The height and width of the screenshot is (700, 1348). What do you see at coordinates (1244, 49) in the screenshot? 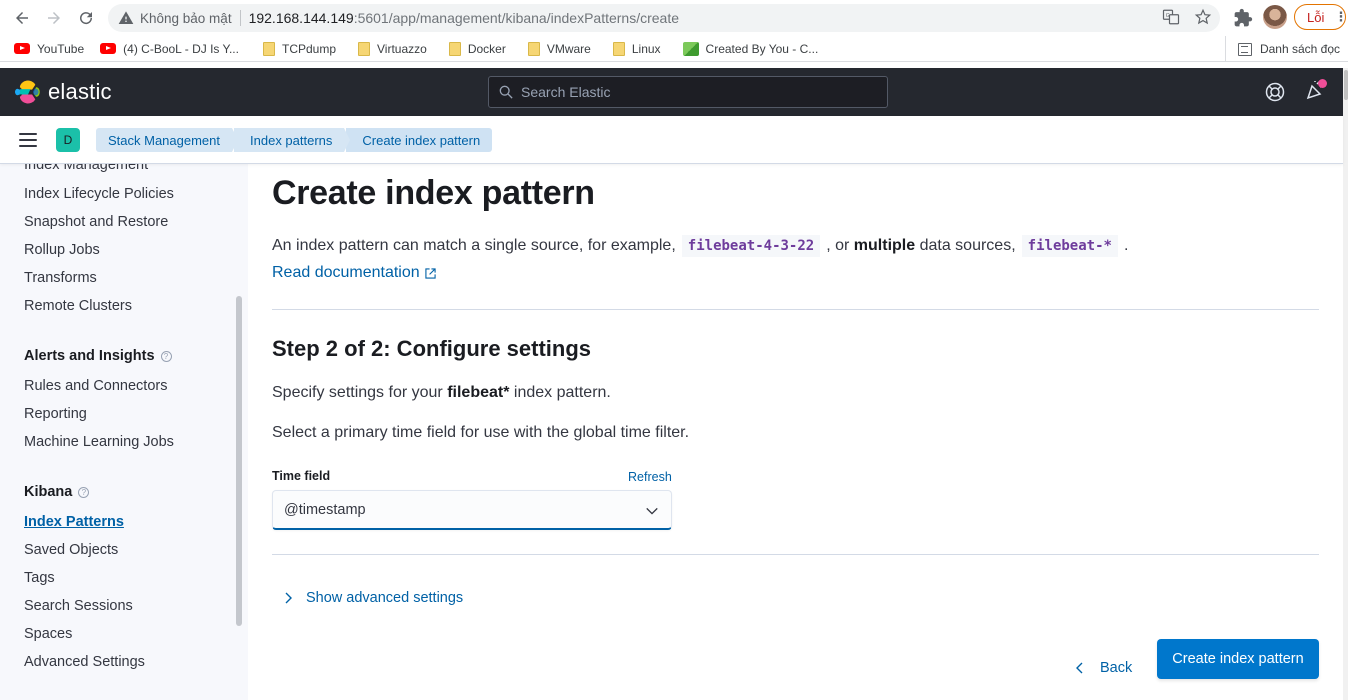
I see `reading-list-icon` at bounding box center [1244, 49].